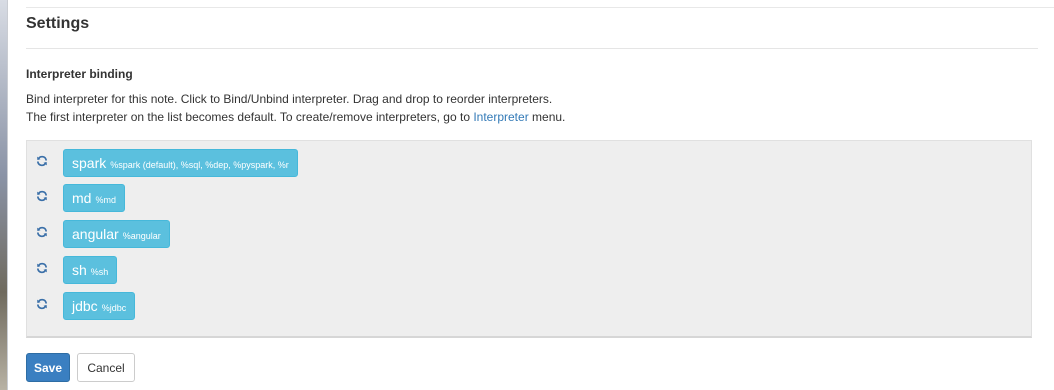 The width and height of the screenshot is (1054, 390). I want to click on interpreter-name: spark, so click(89, 163).